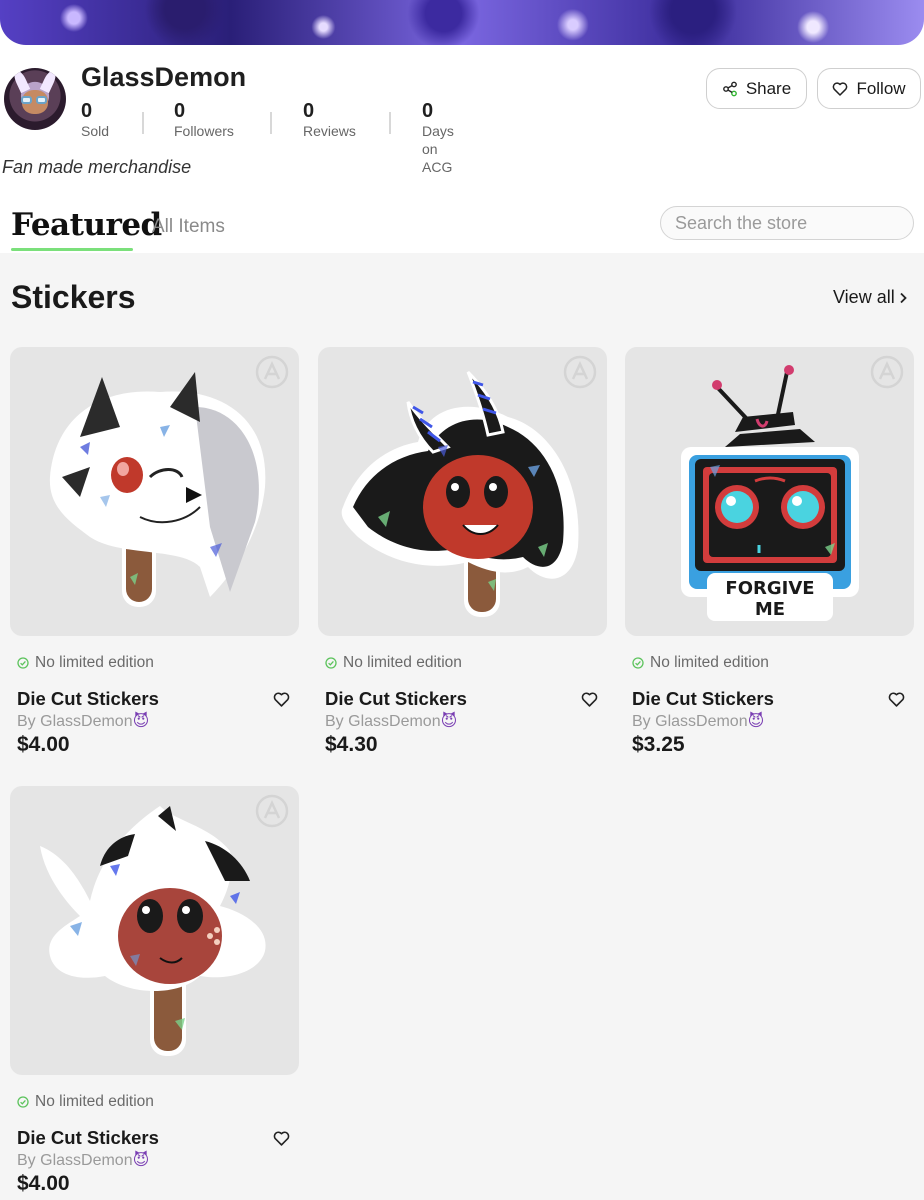 This screenshot has height=1200, width=924. Describe the element at coordinates (864, 297) in the screenshot. I see `view-all-label: View all` at that location.